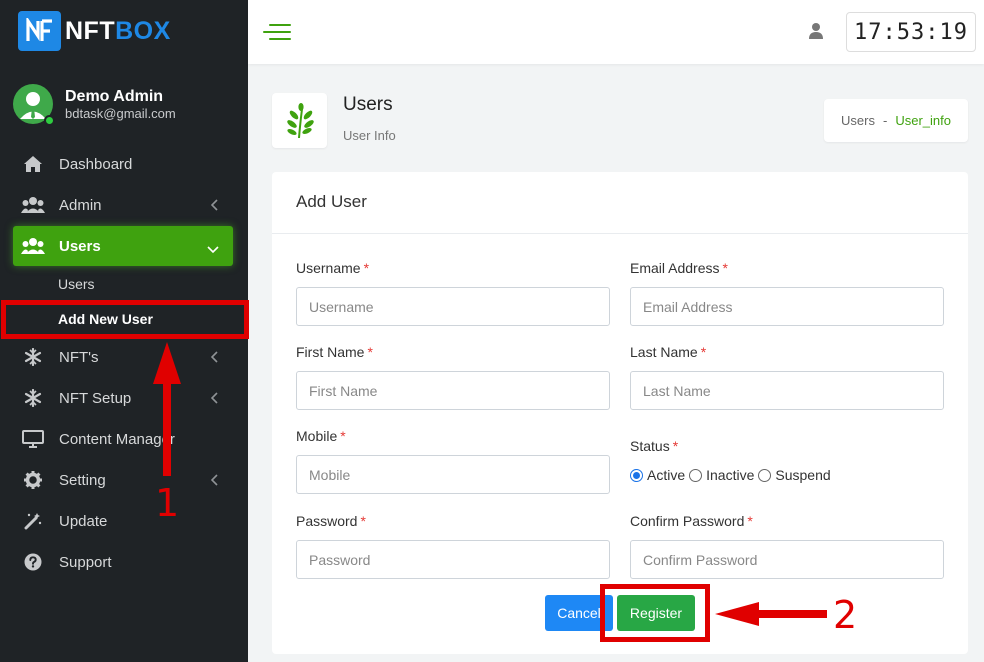 Image resolution: width=984 pixels, height=662 pixels. Describe the element at coordinates (82, 480) in the screenshot. I see `sidebar-item-label: Setting` at that location.